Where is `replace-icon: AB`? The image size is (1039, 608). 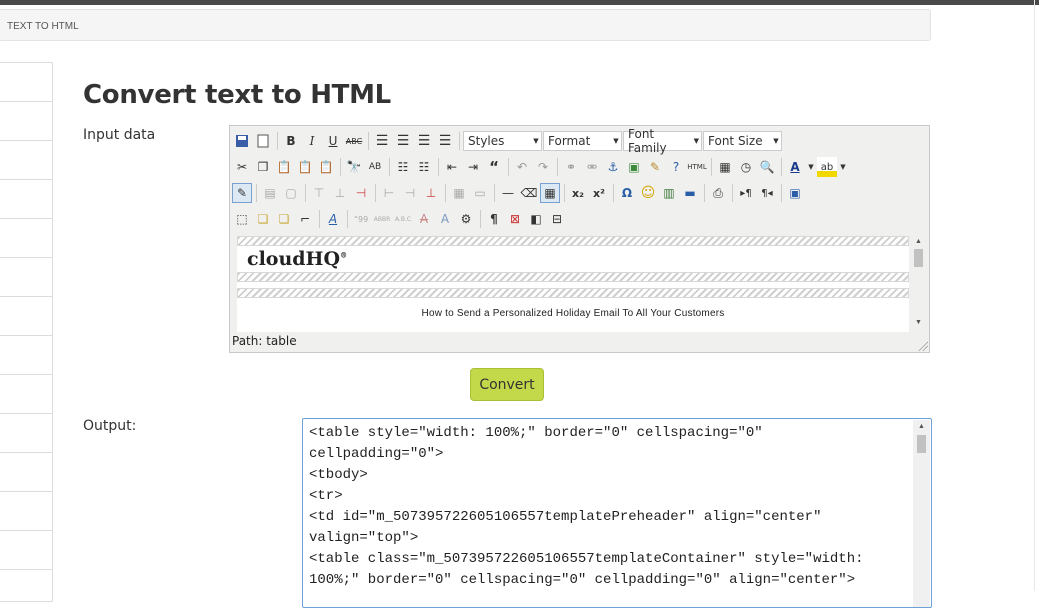 replace-icon: AB is located at coordinates (375, 167).